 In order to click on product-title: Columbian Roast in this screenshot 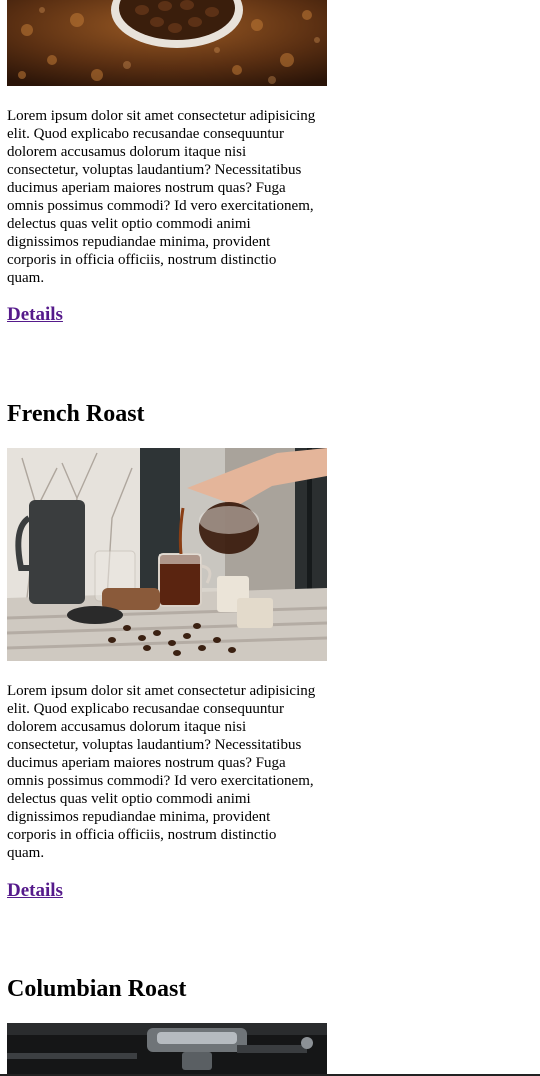, I will do `click(97, 989)`.